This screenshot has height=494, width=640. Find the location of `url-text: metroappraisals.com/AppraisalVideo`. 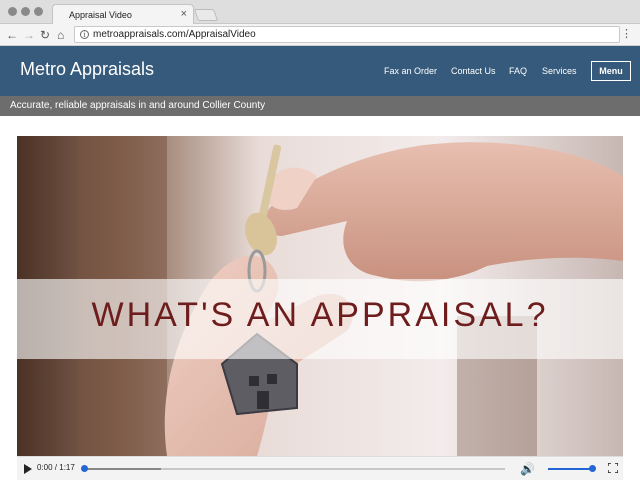

url-text: metroappraisals.com/AppraisalVideo is located at coordinates (174, 34).